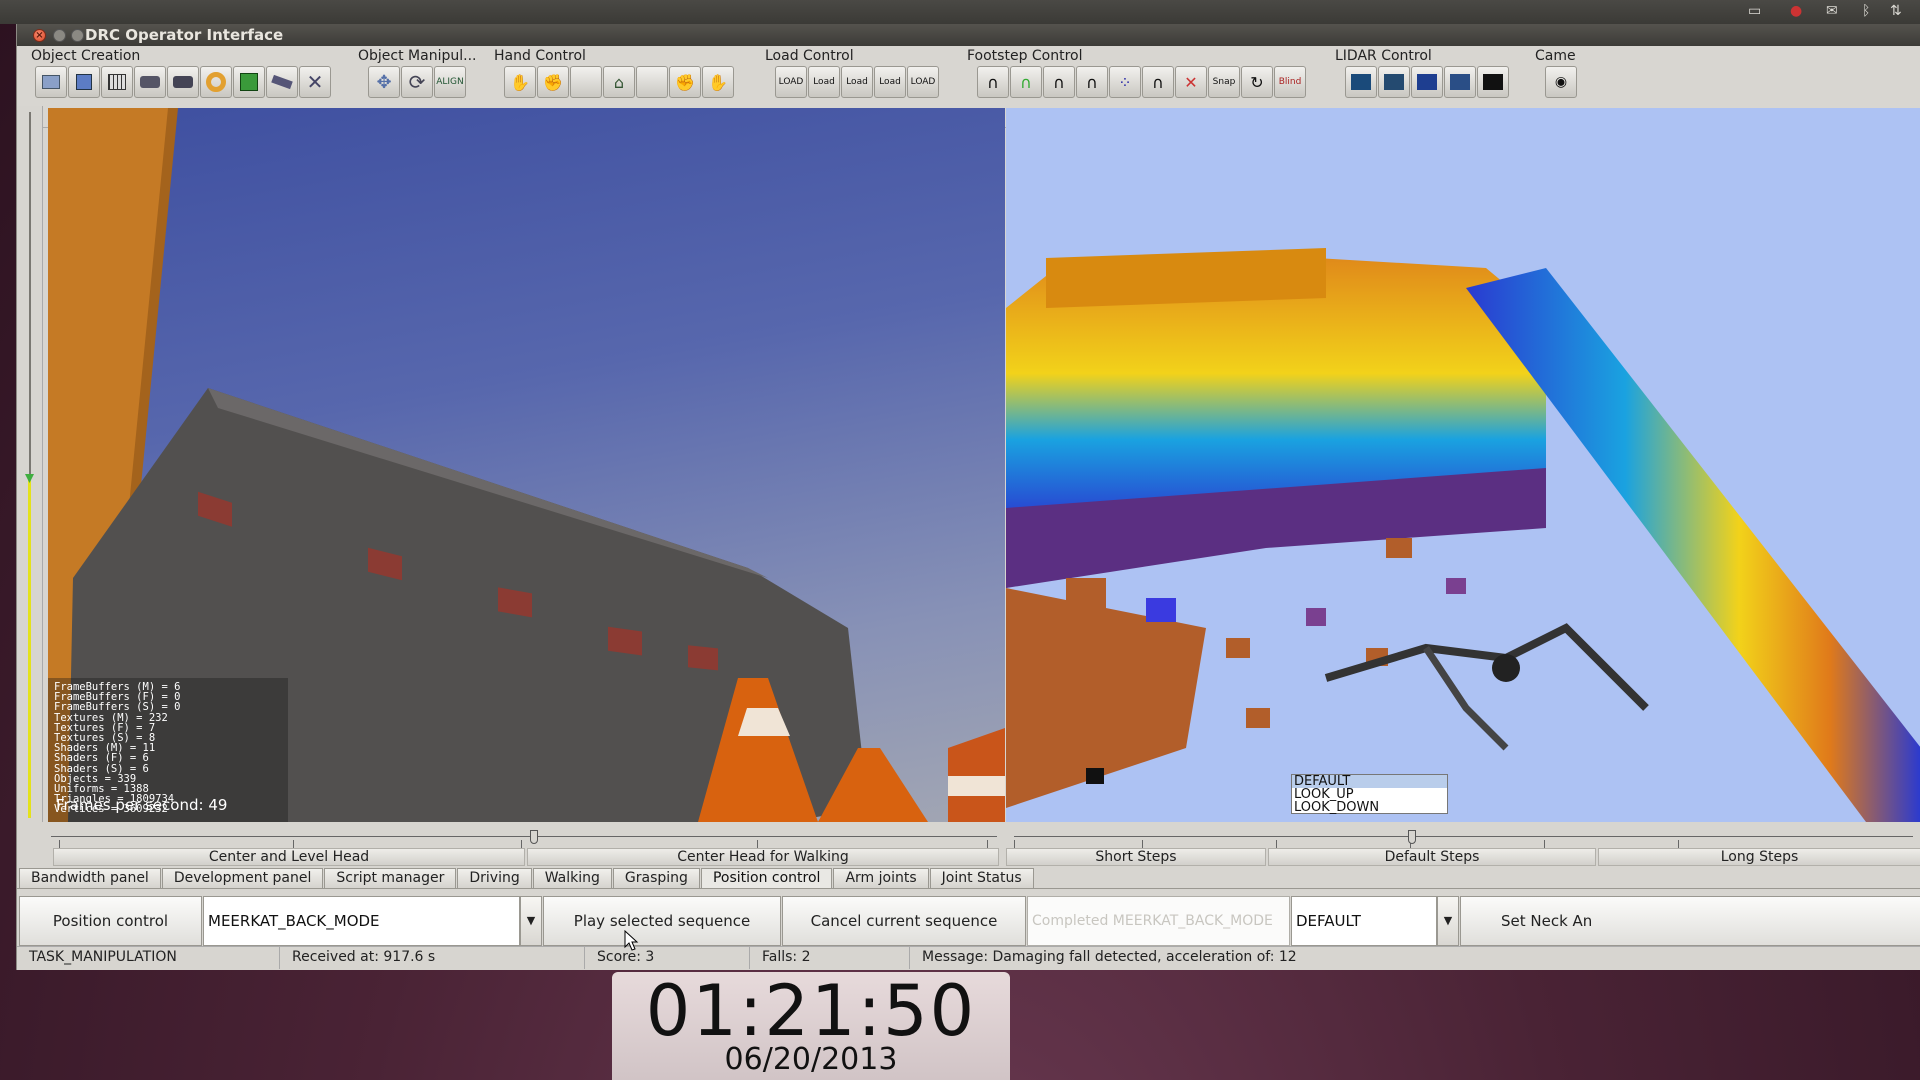  Describe the element at coordinates (150, 82) in the screenshot. I see `create-vehicle-button` at that location.